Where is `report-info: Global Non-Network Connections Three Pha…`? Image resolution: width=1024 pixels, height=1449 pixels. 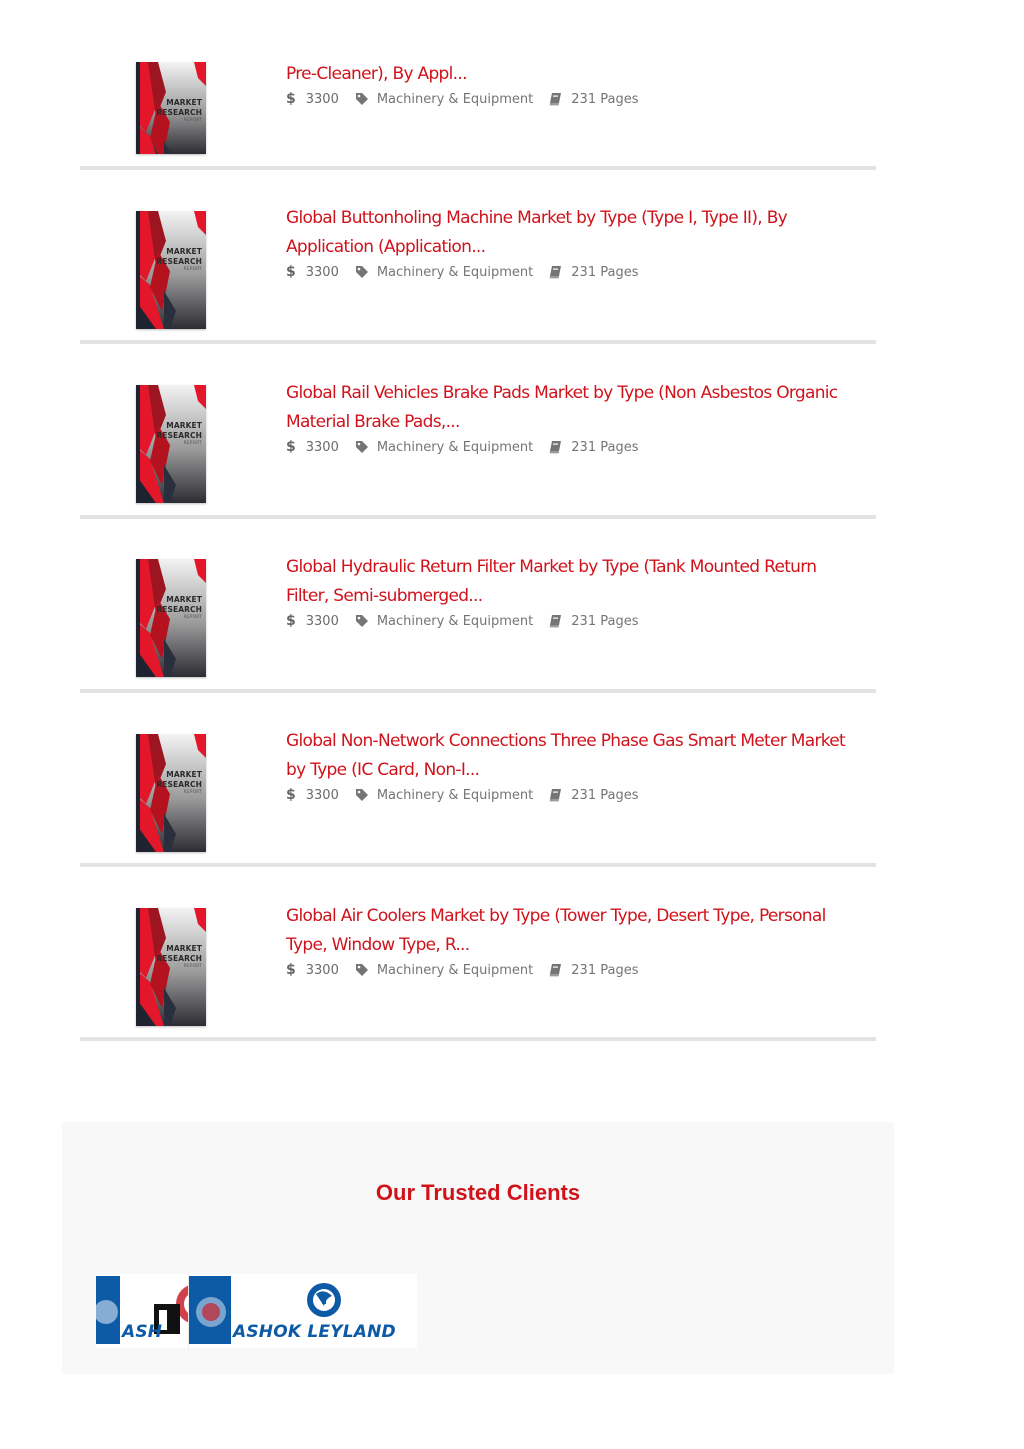
report-info: Global Non-Network Connections Three Pha… is located at coordinates (581, 766).